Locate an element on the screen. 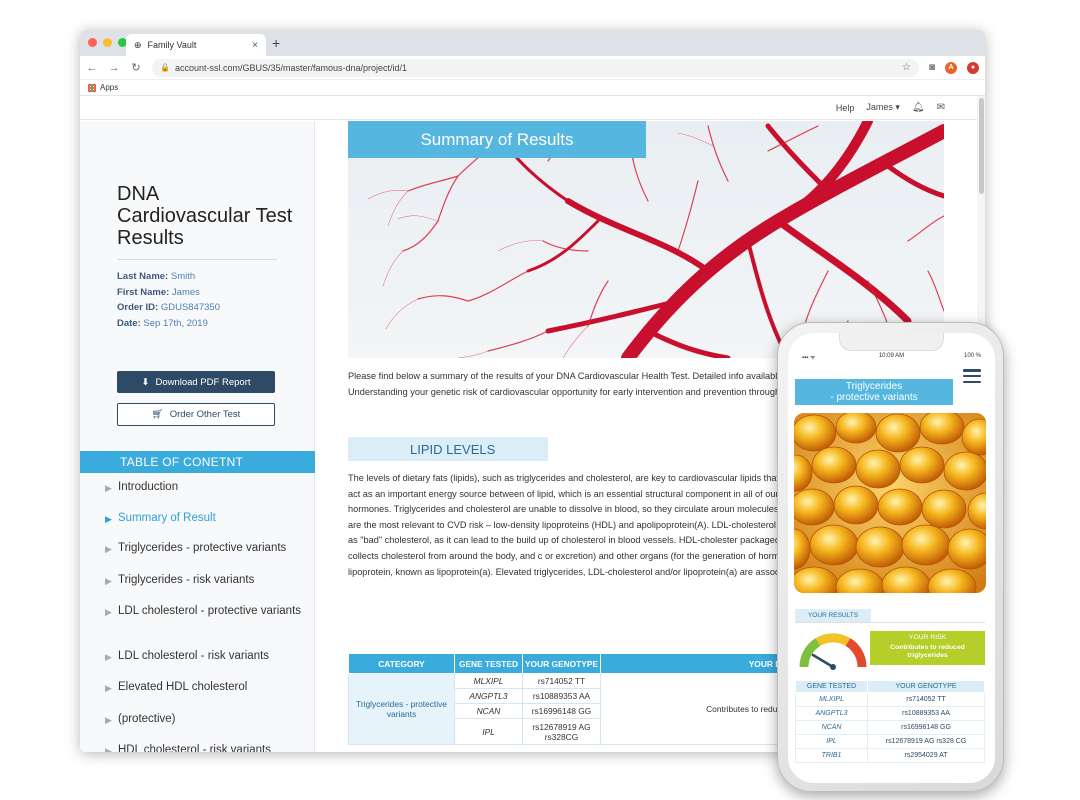 Image resolution: width=1080 pixels, height=800 pixels. download-pdf-button: ⬇ Download PDF Report is located at coordinates (196, 382).